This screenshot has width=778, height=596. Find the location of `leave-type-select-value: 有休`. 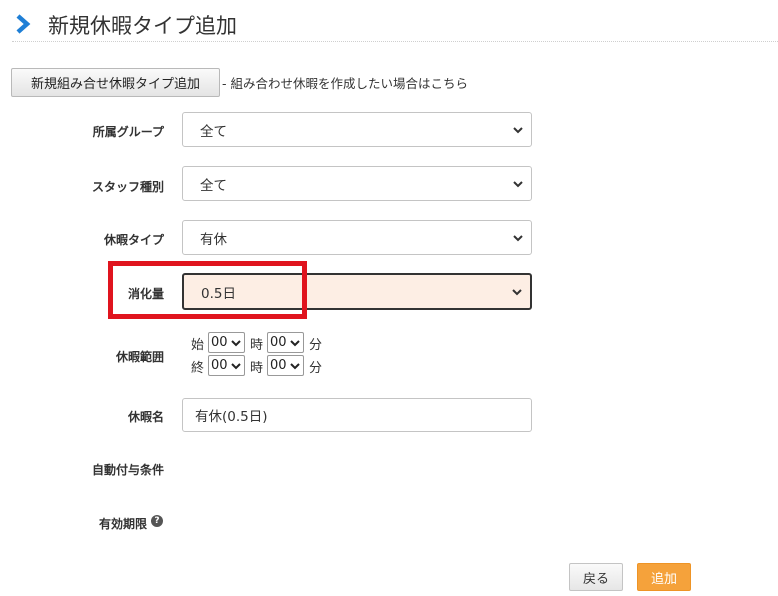

leave-type-select-value: 有休 is located at coordinates (213, 239).